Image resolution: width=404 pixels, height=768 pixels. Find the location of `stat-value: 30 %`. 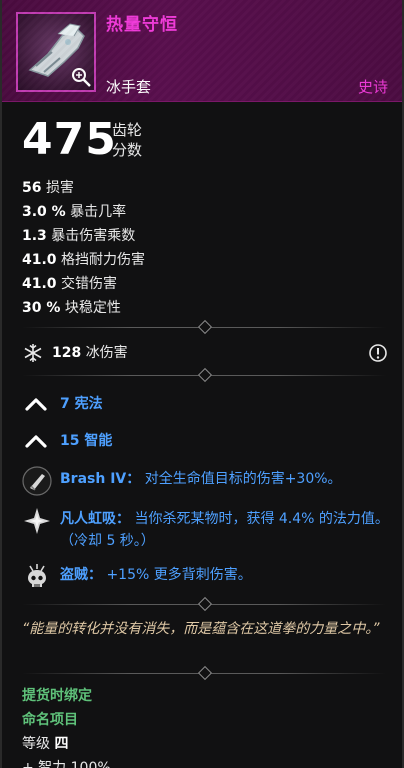

stat-value: 30 % is located at coordinates (41, 308).